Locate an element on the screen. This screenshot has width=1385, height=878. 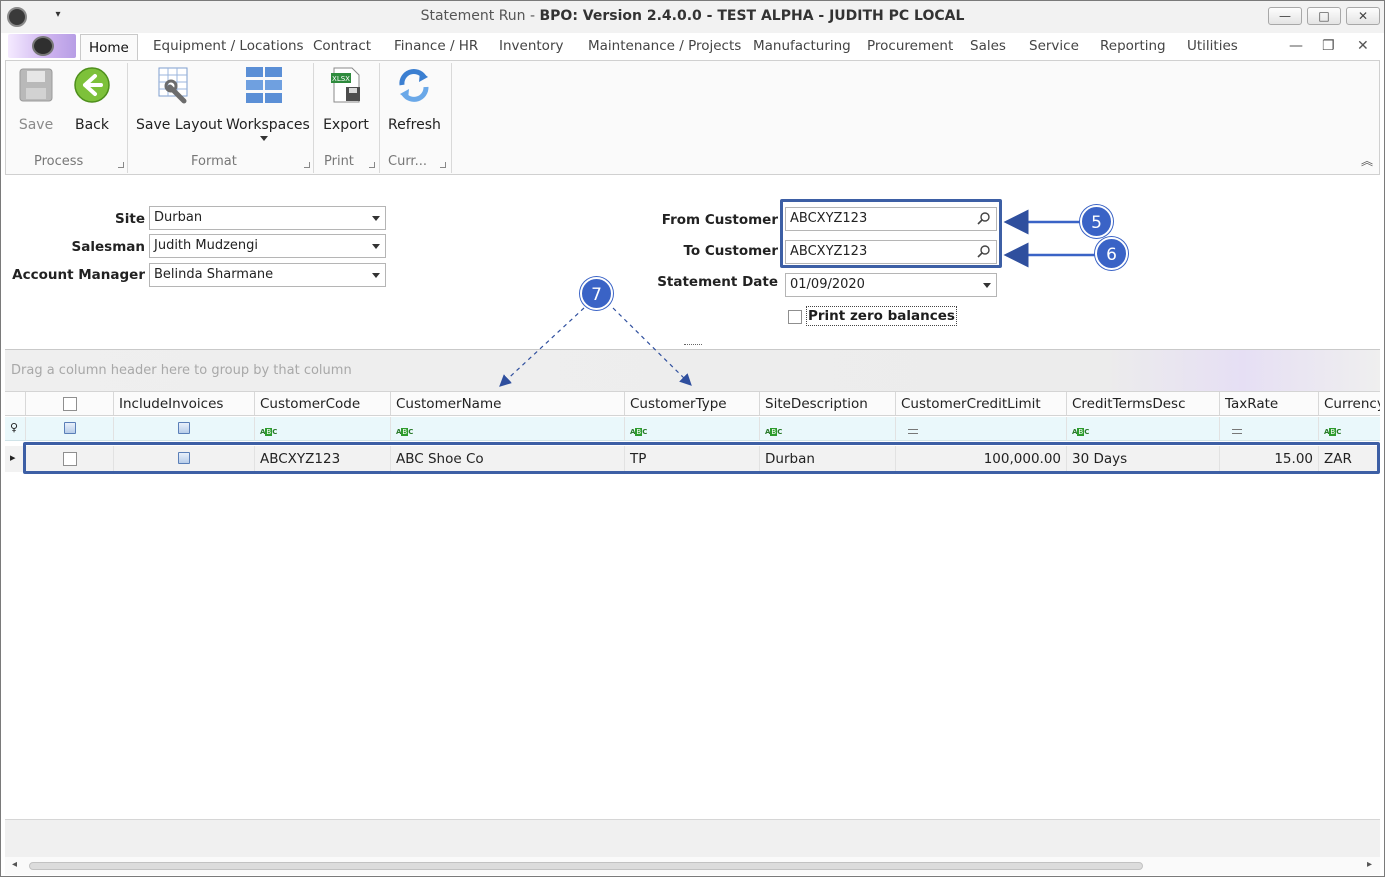
app-menu-logo-icon is located at coordinates (43, 46).